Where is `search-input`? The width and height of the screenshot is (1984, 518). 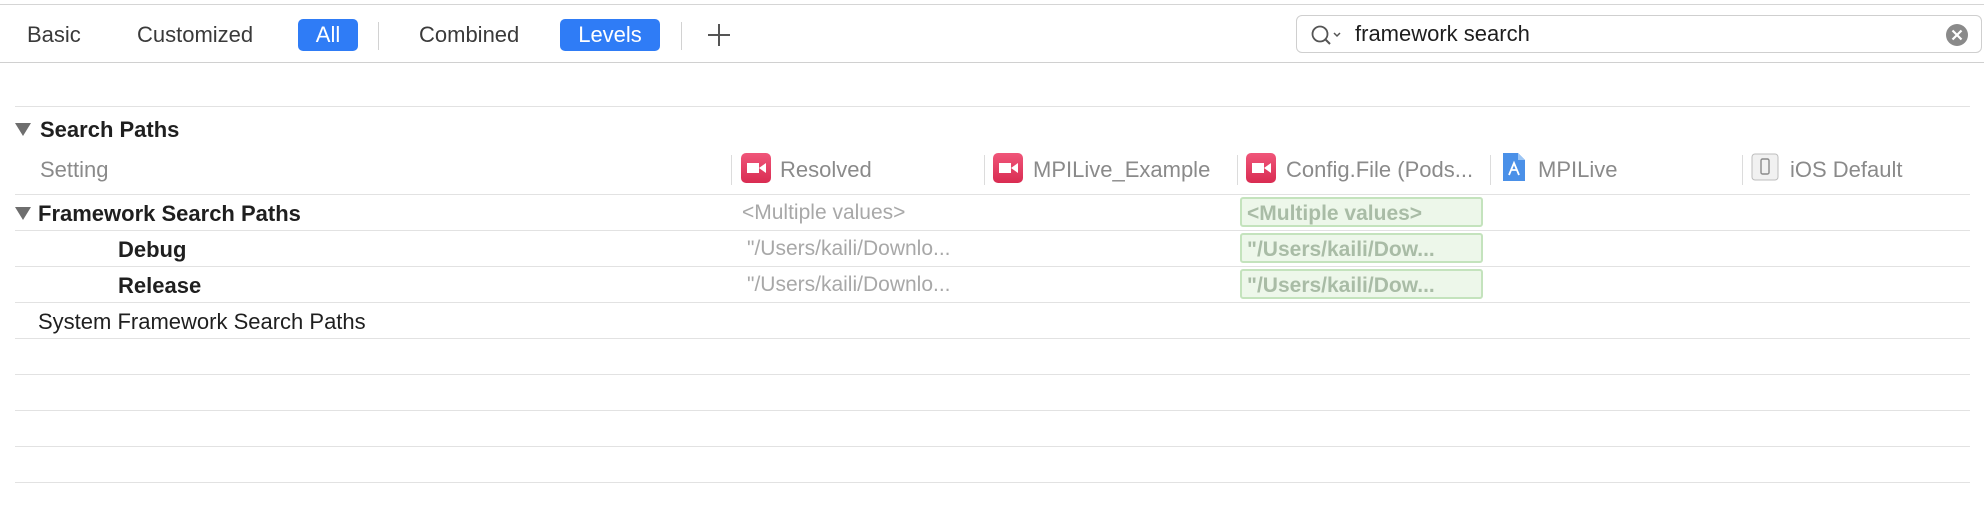 search-input is located at coordinates (1635, 34).